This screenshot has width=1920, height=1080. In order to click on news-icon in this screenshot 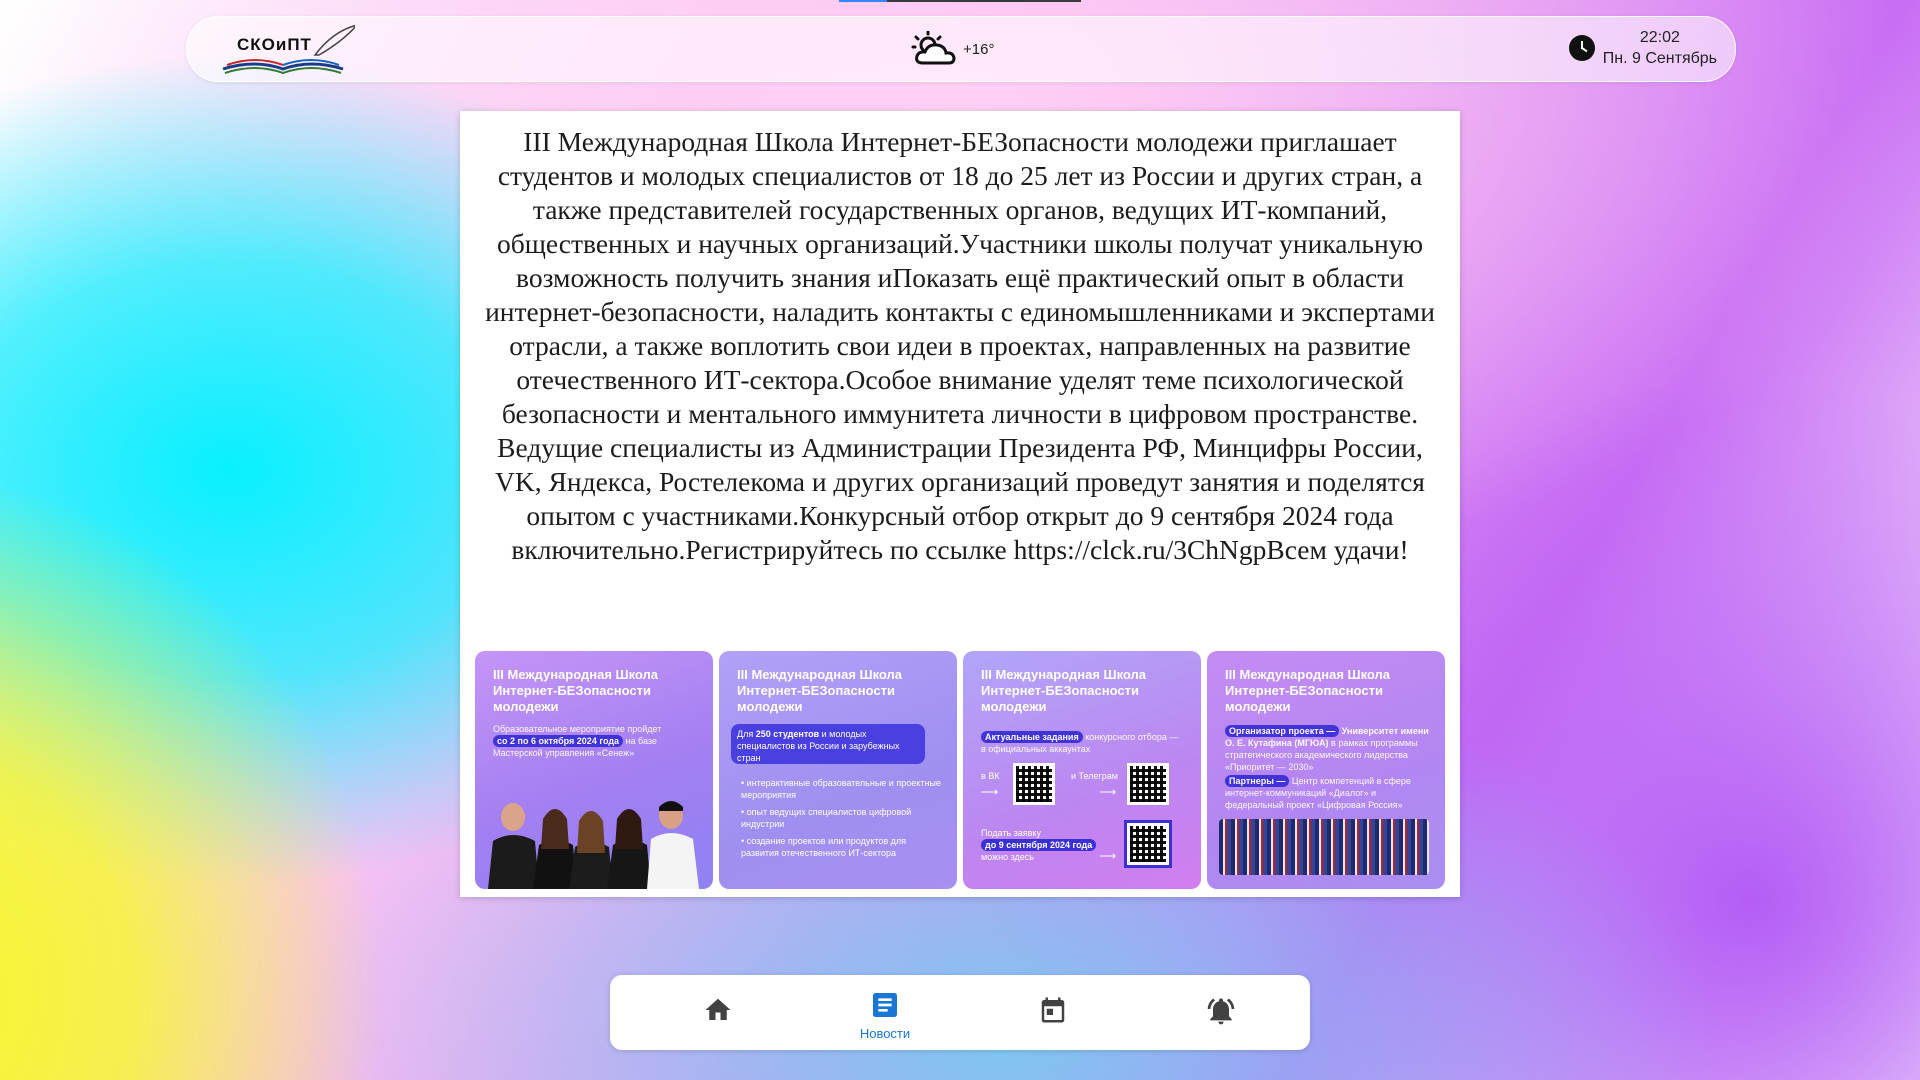, I will do `click(885, 1005)`.